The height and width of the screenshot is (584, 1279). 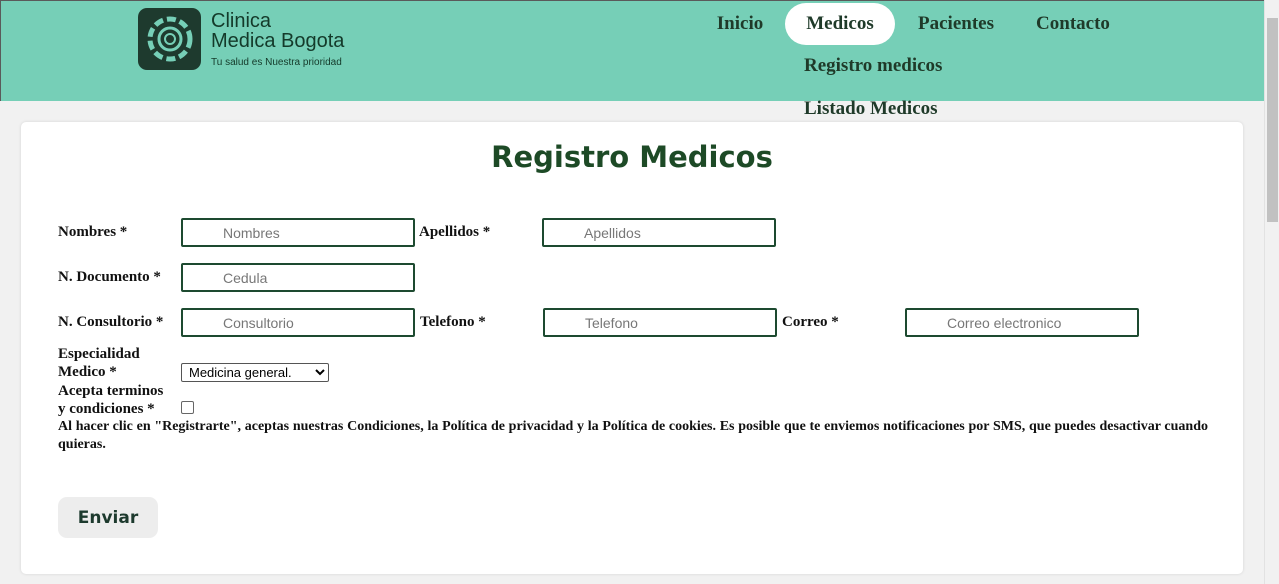 What do you see at coordinates (810, 322) in the screenshot?
I see `correo-label: Correo *` at bounding box center [810, 322].